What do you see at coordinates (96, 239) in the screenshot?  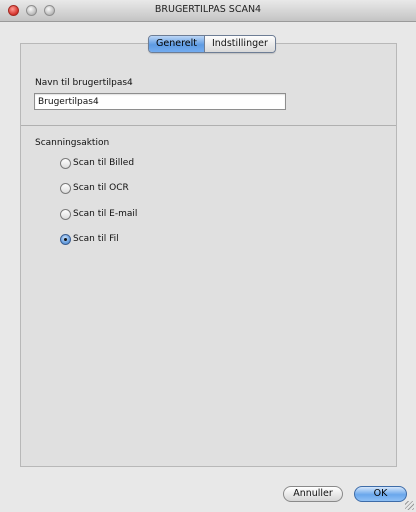 I see `radio-label: Scan til Fil` at bounding box center [96, 239].